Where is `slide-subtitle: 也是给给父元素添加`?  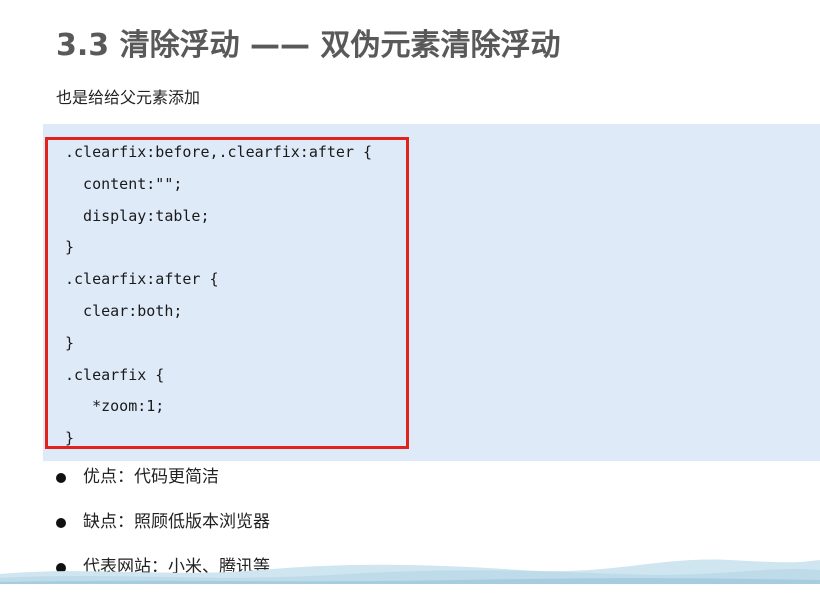
slide-subtitle: 也是给给父元素添加 is located at coordinates (128, 97).